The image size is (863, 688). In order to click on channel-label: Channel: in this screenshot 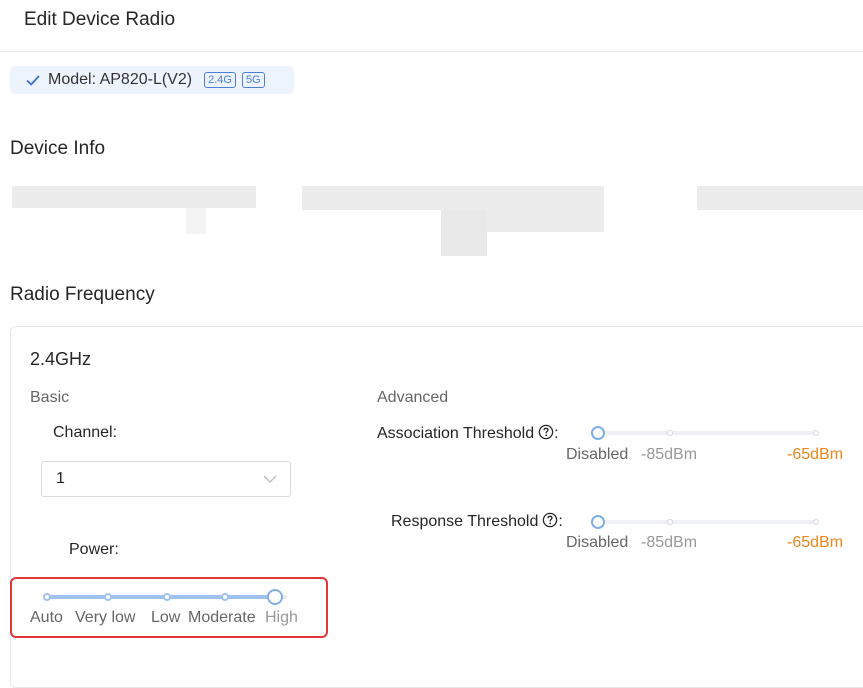, I will do `click(85, 432)`.